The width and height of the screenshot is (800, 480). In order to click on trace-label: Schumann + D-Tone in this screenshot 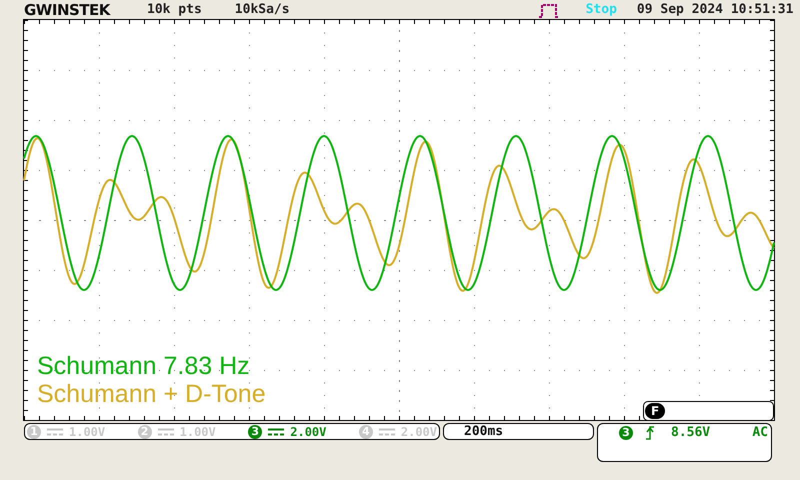, I will do `click(151, 394)`.